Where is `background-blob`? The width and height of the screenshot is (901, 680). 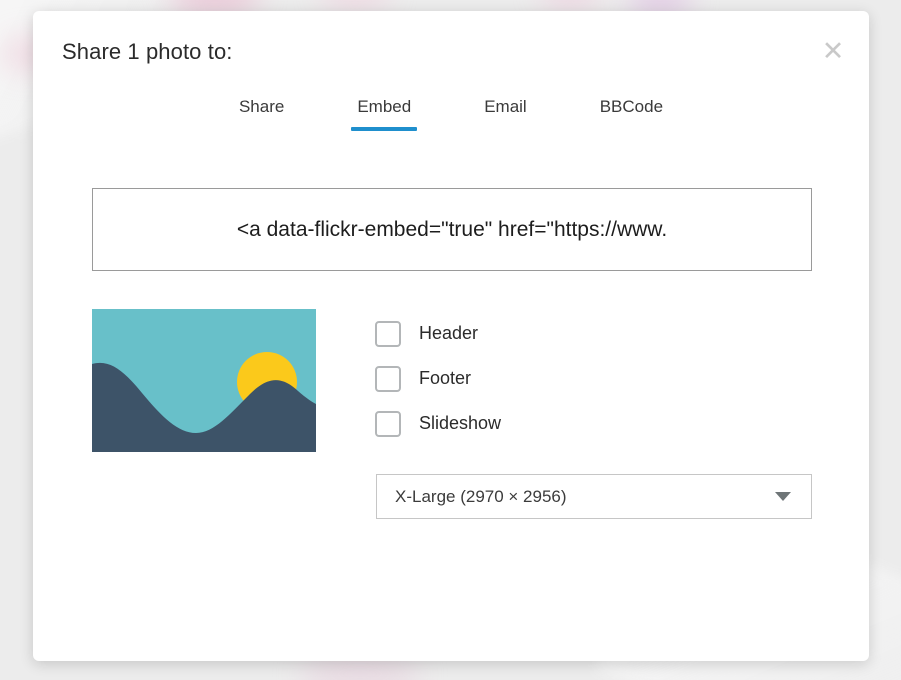 background-blob is located at coordinates (570, 5).